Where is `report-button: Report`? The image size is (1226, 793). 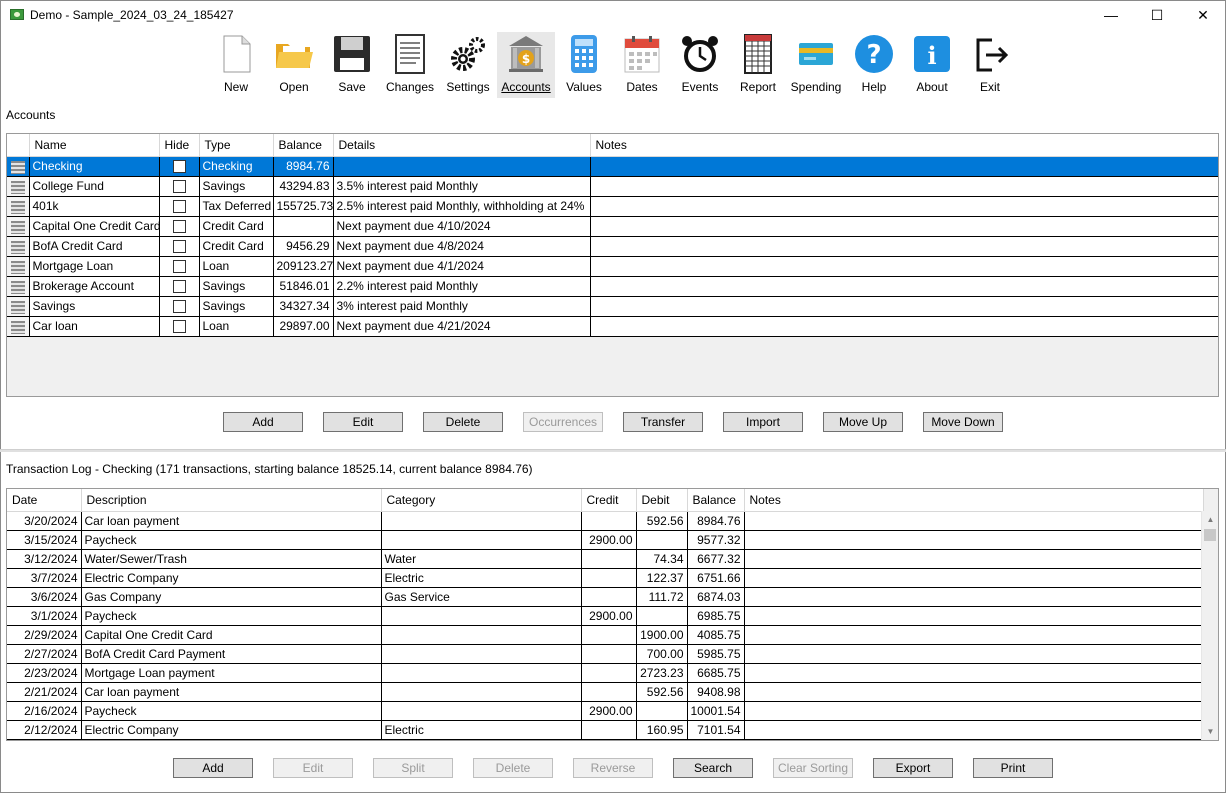
report-button: Report is located at coordinates (758, 65).